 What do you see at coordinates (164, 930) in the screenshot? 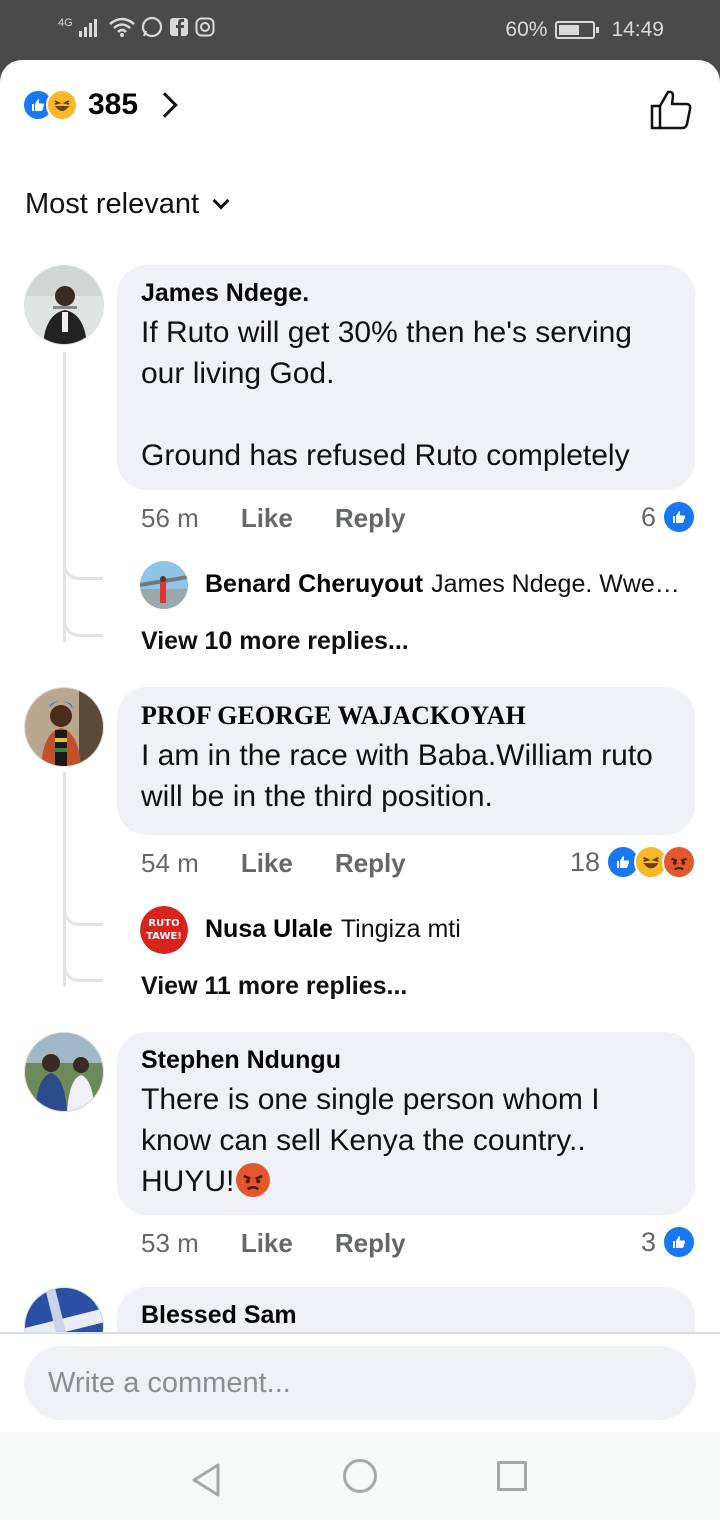
I see `reply-avatar: RUTO TAWE!` at bounding box center [164, 930].